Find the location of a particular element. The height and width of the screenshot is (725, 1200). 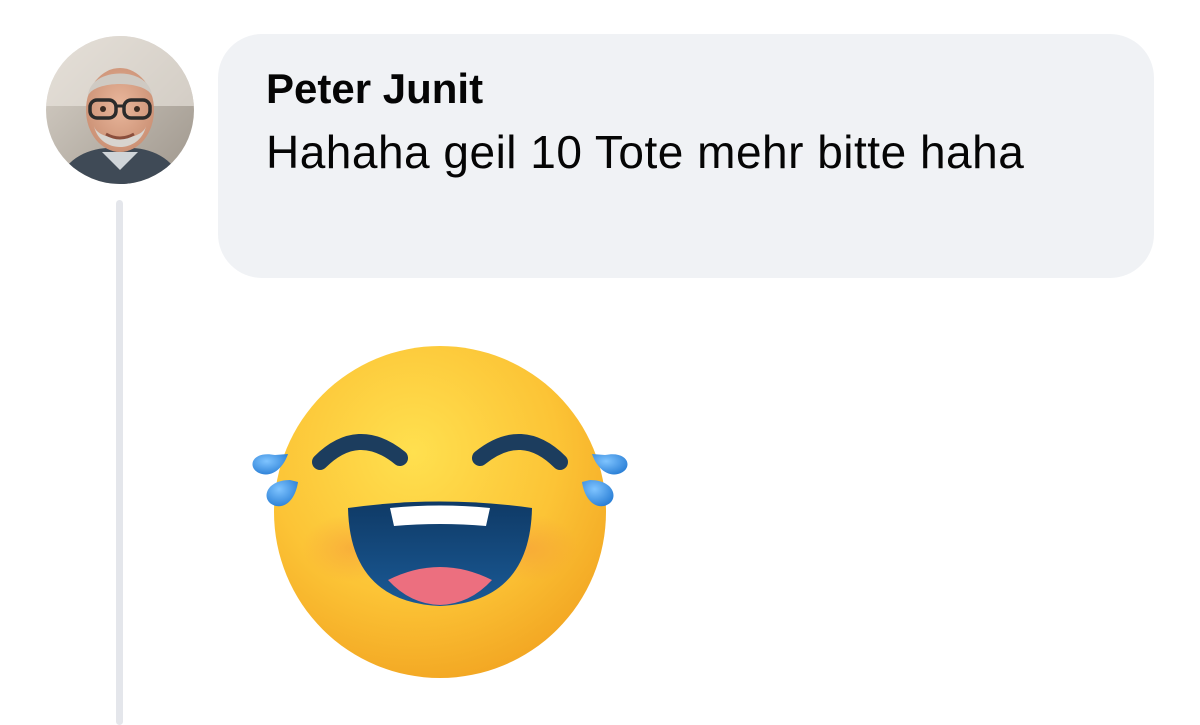

reply-thread-line is located at coordinates (119, 462).